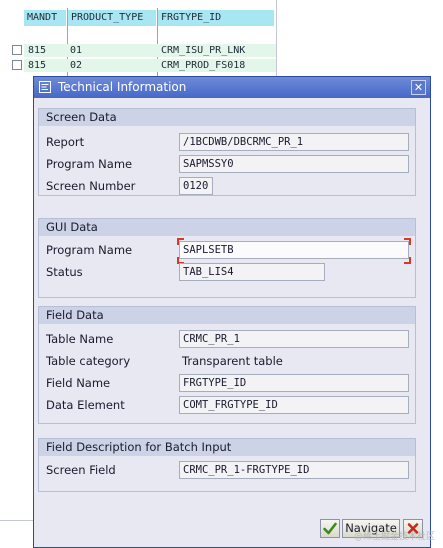  Describe the element at coordinates (81, 470) in the screenshot. I see `label-screen-field: Screen Field` at that location.